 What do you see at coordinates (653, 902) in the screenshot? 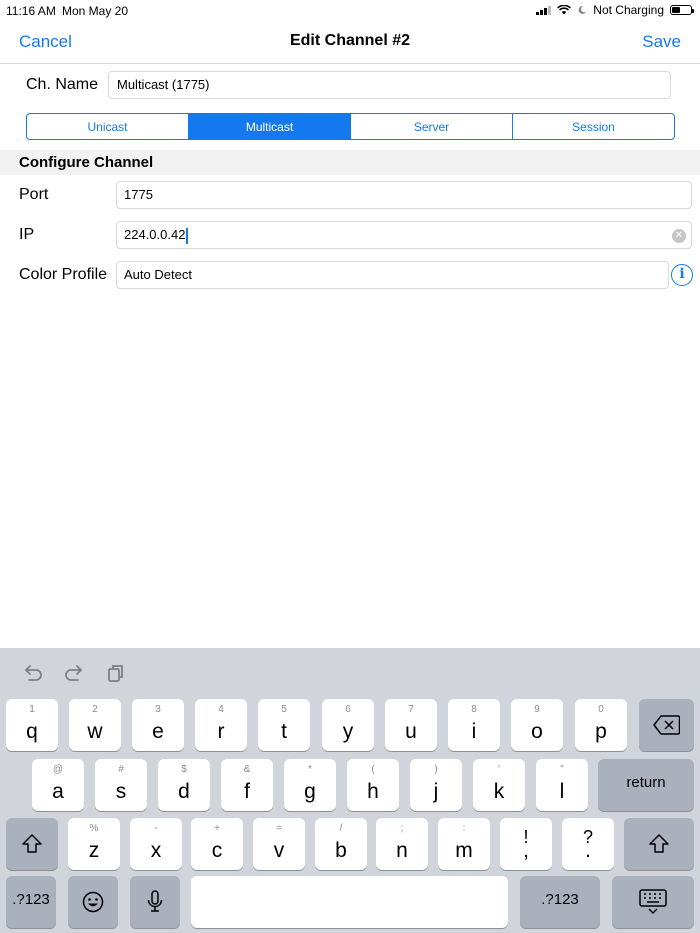
I see `dismiss-keyboard-key` at bounding box center [653, 902].